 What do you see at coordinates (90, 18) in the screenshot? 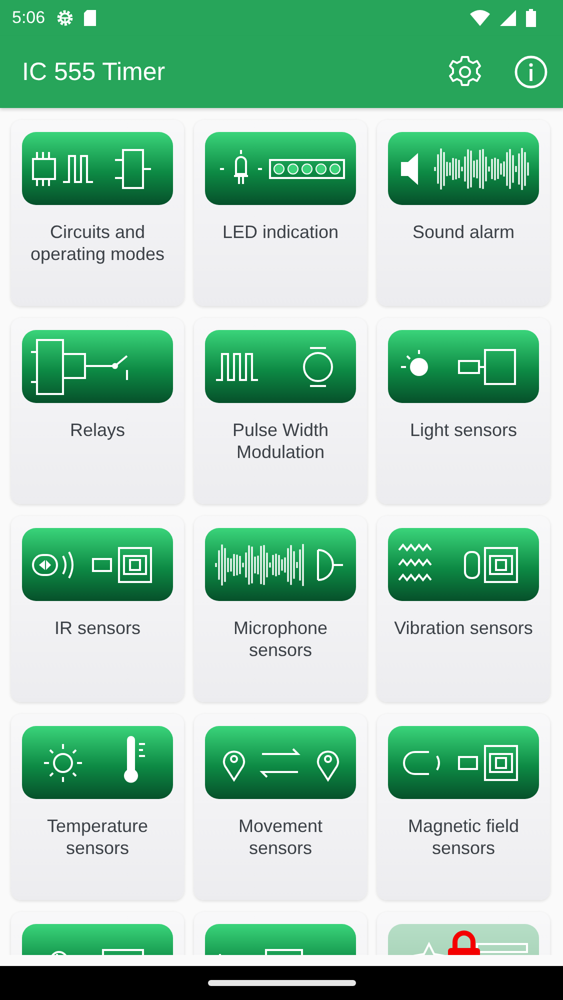
I see `sd-card-icon` at bounding box center [90, 18].